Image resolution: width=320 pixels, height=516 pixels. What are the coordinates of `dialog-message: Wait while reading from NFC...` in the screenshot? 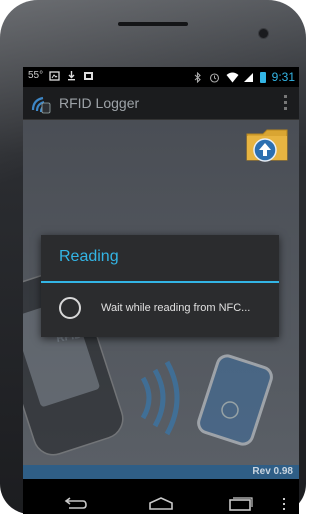 It's located at (176, 308).